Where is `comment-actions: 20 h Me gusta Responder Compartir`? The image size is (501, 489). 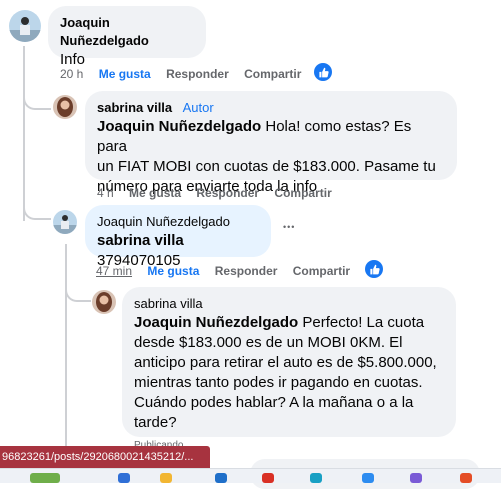
comment-actions: 20 h Me gusta Responder Compartir is located at coordinates (186, 74).